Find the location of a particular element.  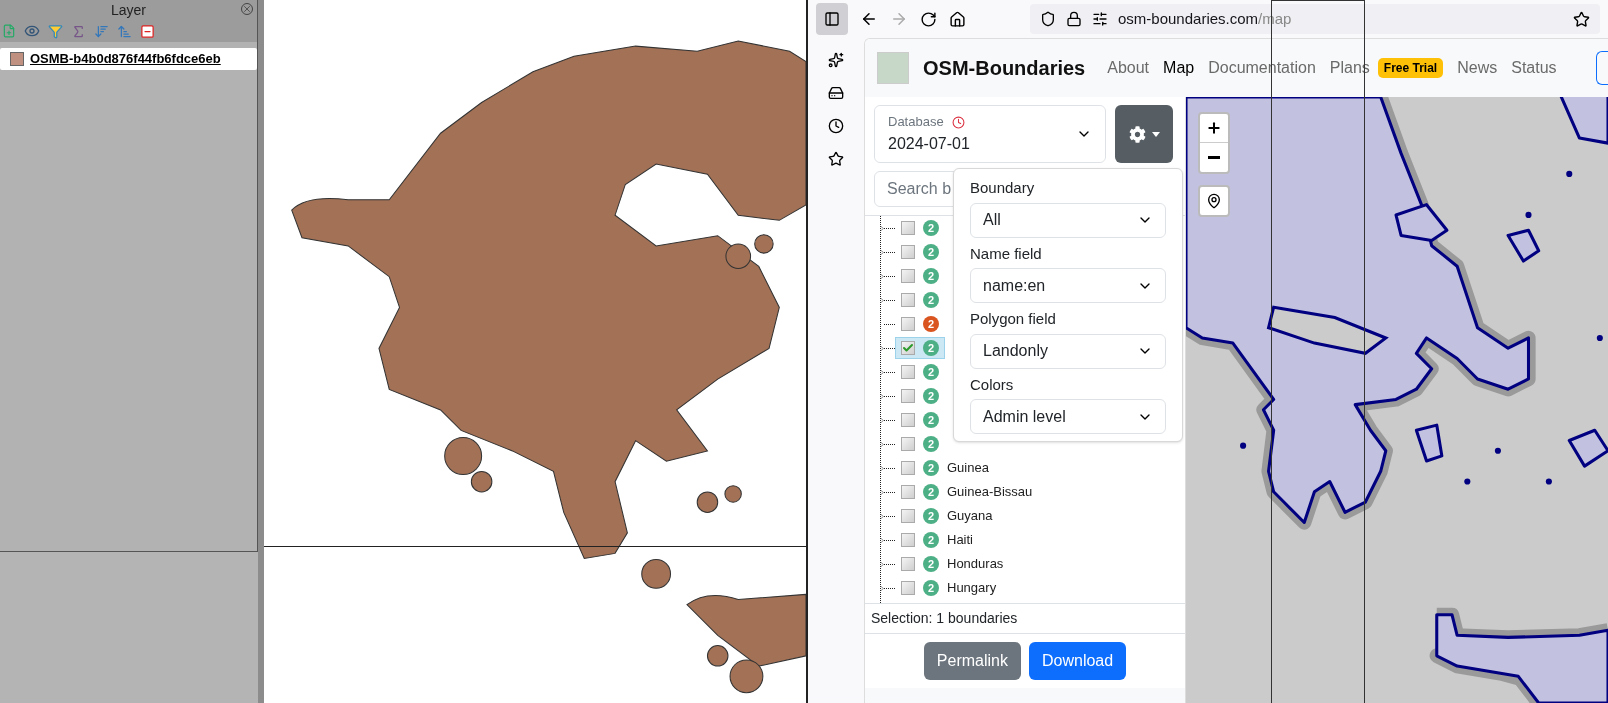

free-trial-badge: Free Trial is located at coordinates (1410, 68).